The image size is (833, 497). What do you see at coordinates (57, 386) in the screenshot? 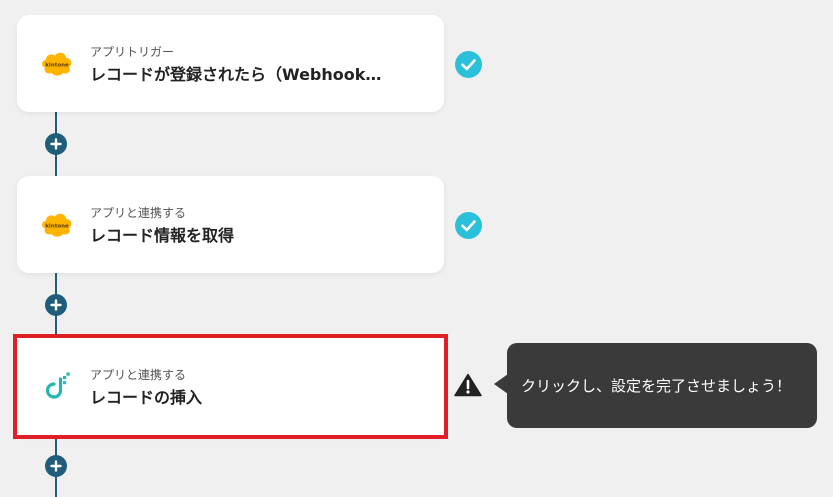
I see `docutize-app-icon` at bounding box center [57, 386].